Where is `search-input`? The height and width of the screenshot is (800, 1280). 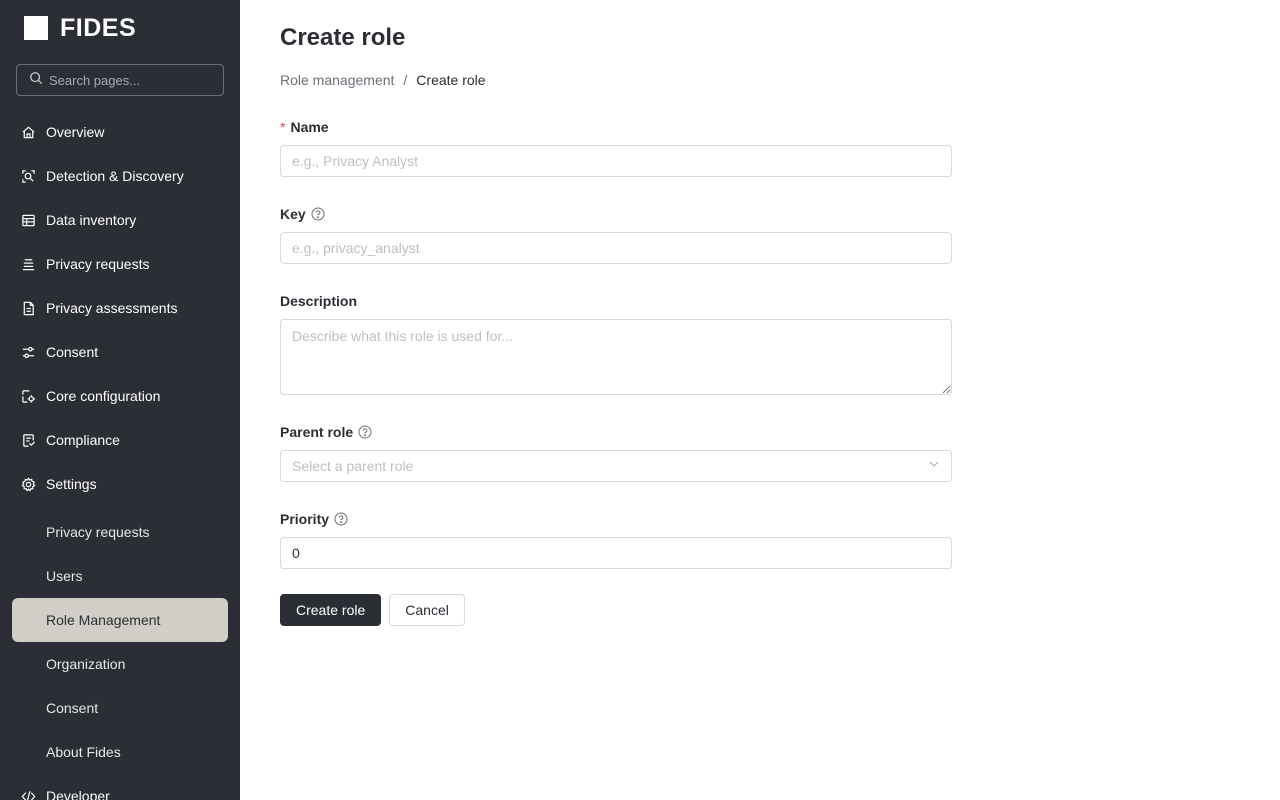 search-input is located at coordinates (129, 80).